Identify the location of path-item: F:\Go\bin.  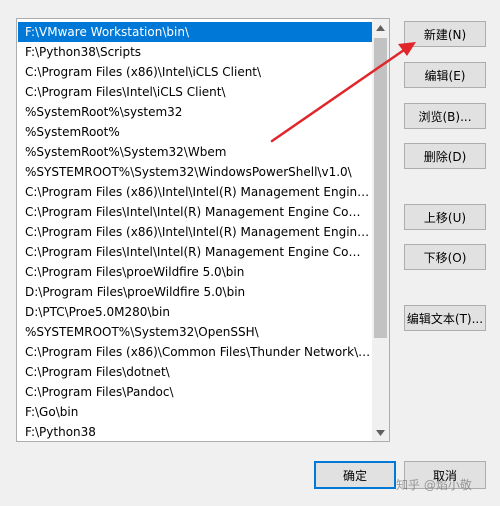
(195, 412).